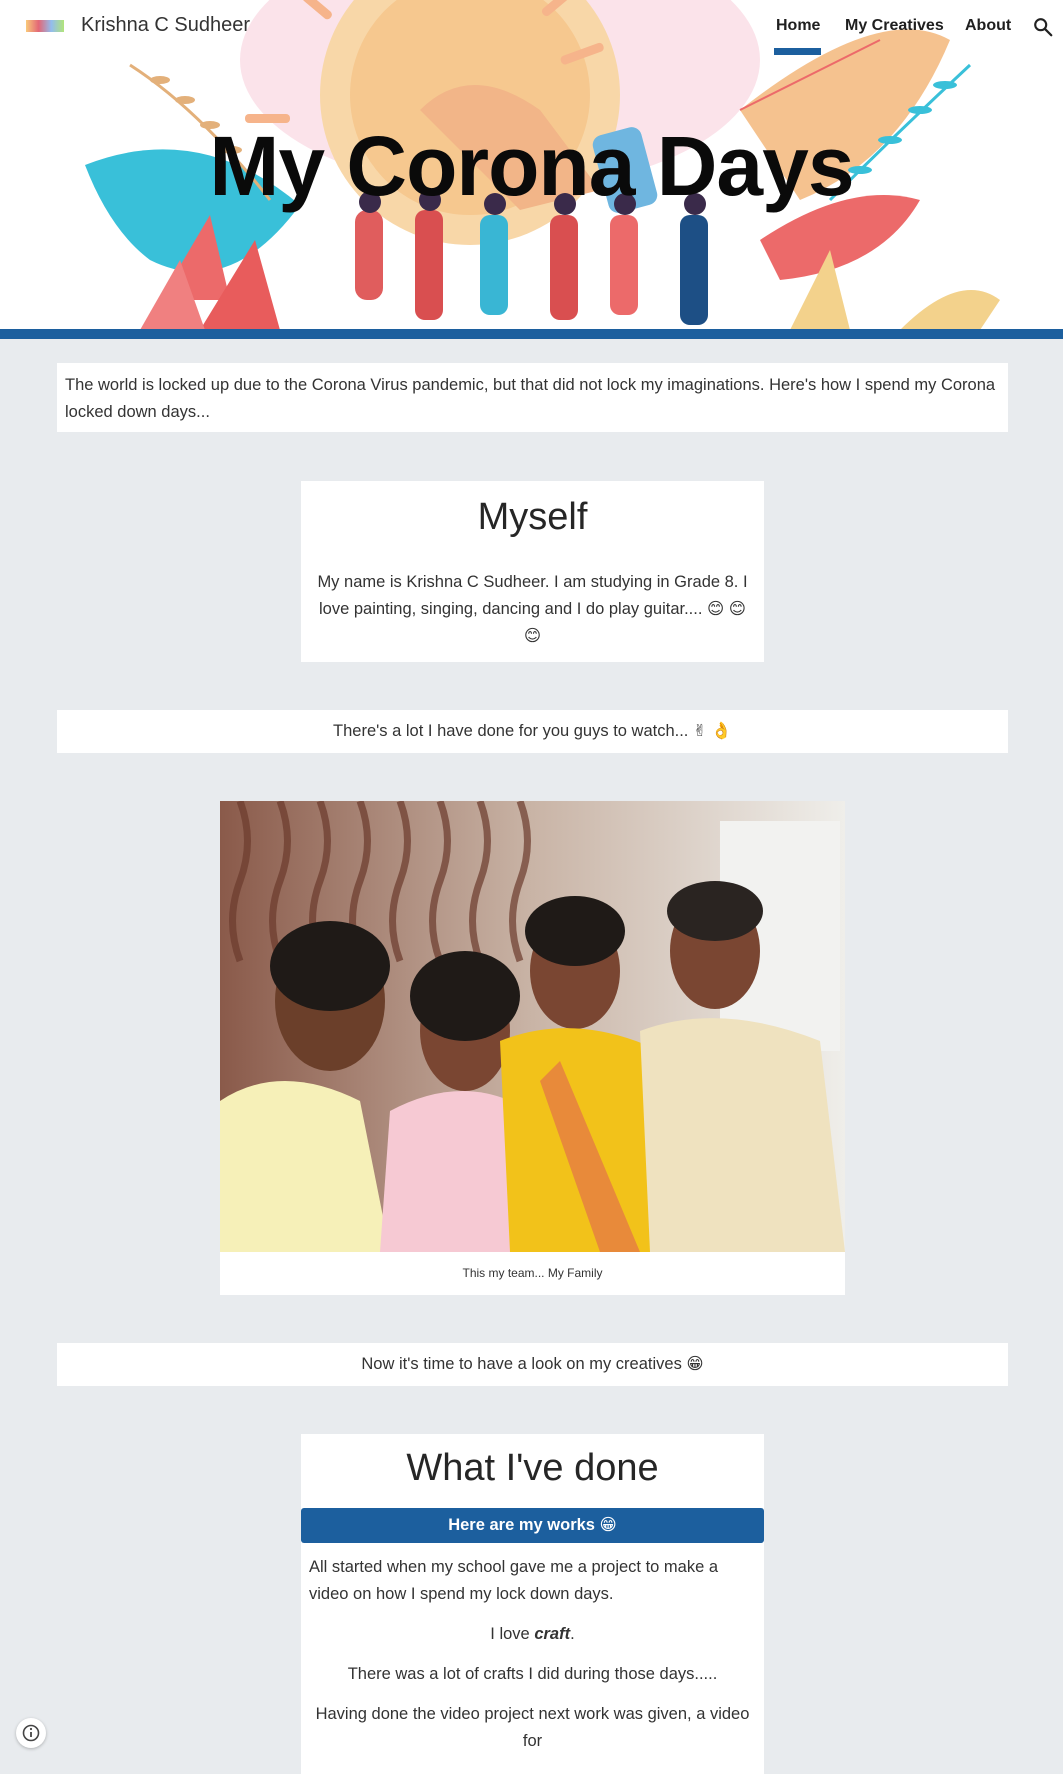 This screenshot has width=1063, height=1774. Describe the element at coordinates (532, 517) in the screenshot. I see `myself-heading: Myself` at that location.